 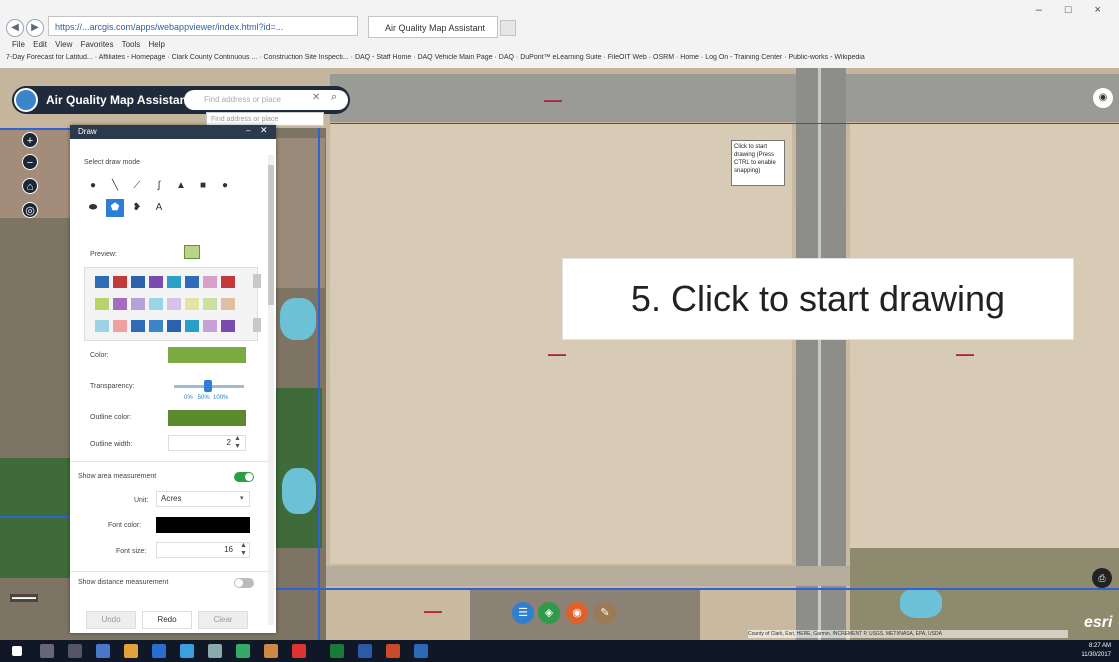 What do you see at coordinates (689, 57) in the screenshot?
I see `favorite-link: Home` at bounding box center [689, 57].